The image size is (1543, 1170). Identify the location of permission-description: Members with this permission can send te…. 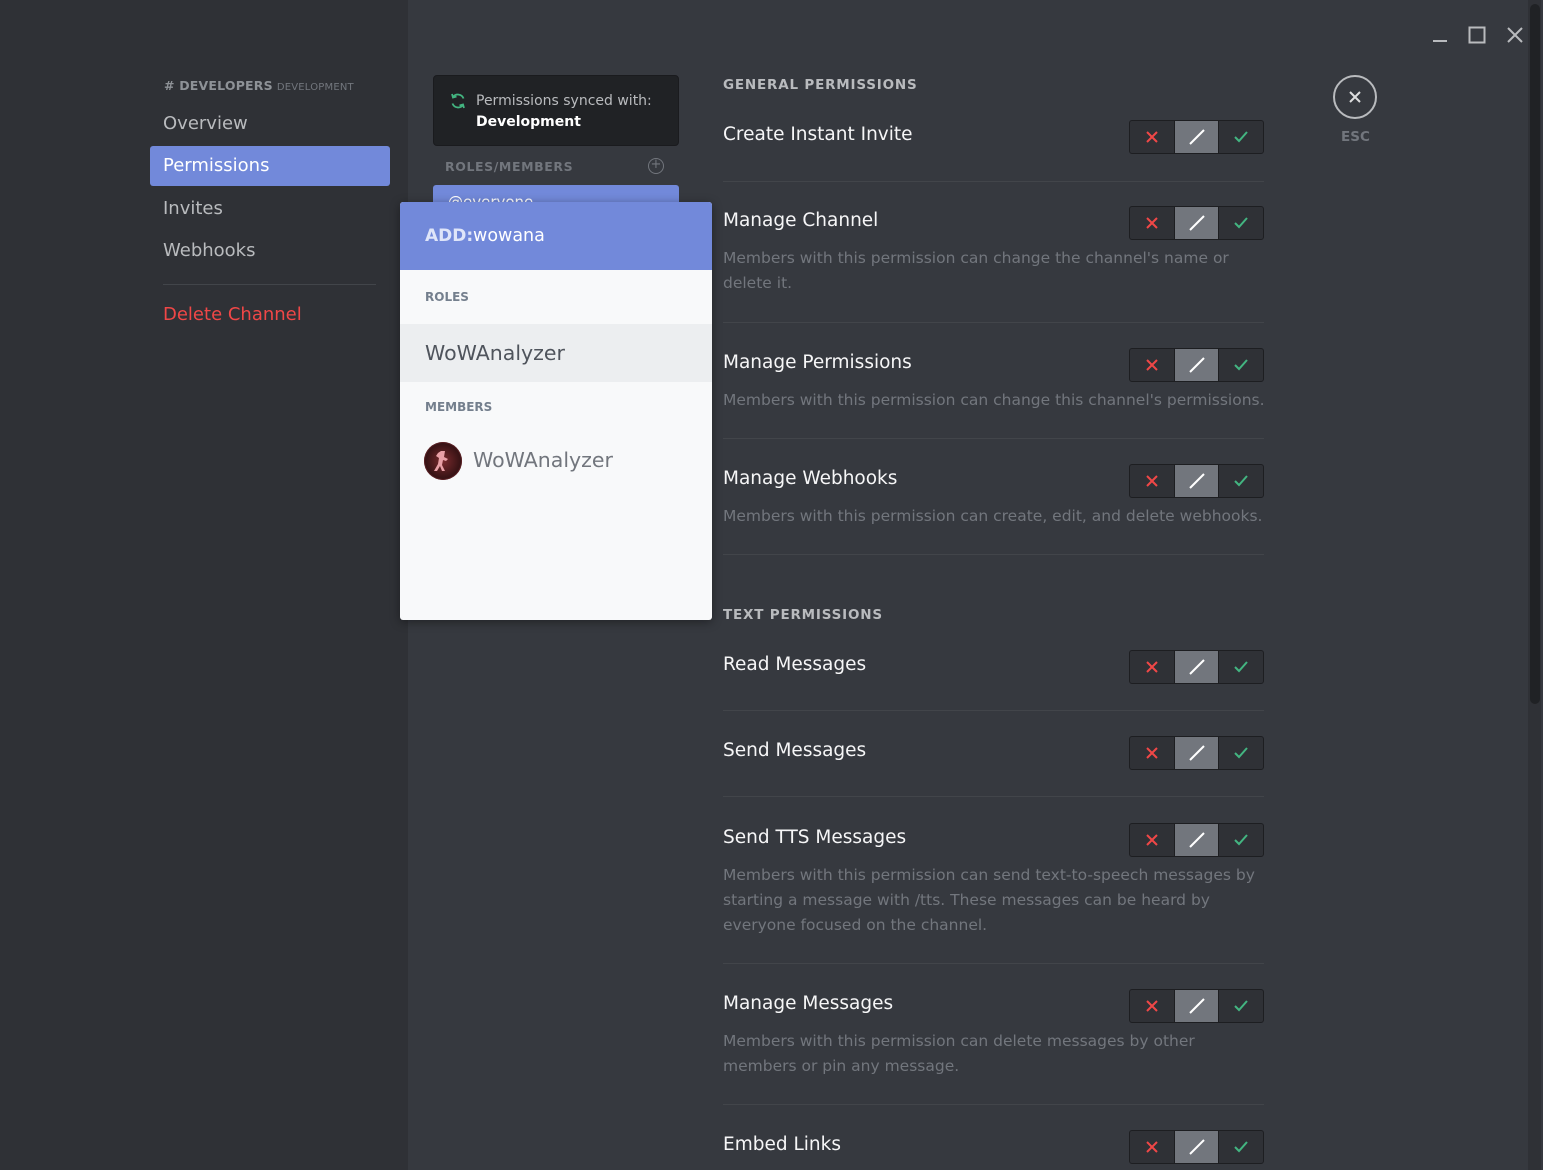
(989, 900).